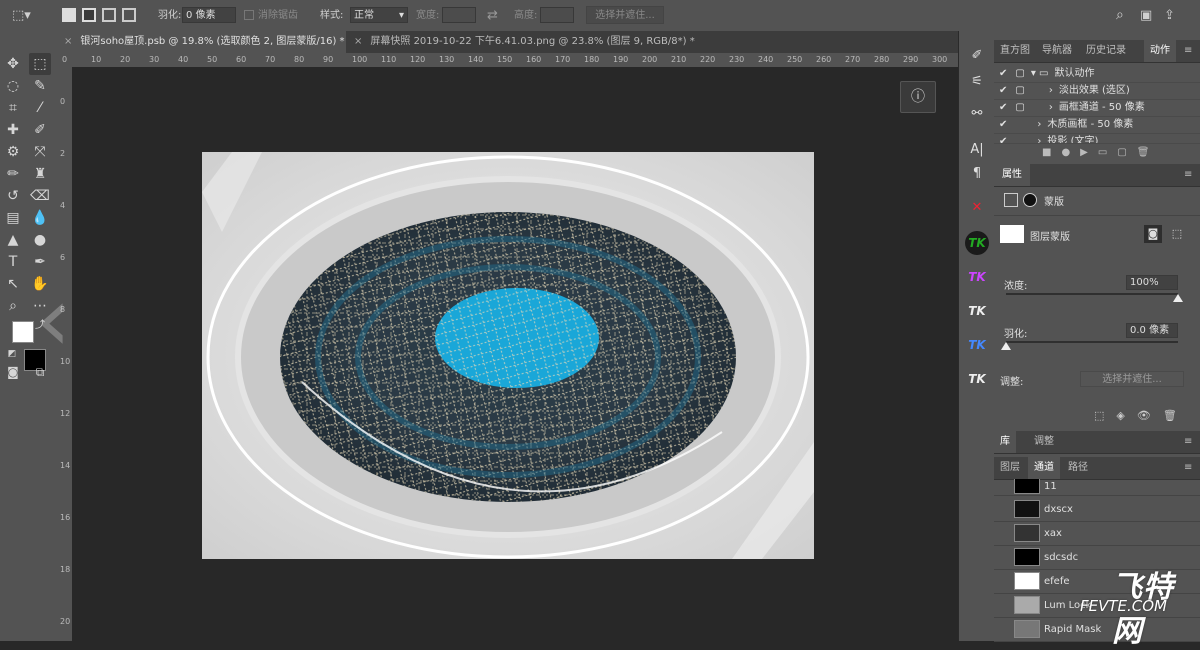 This screenshot has height=650, width=1200. What do you see at coordinates (1092, 342) in the screenshot?
I see `feather-slider` at bounding box center [1092, 342].